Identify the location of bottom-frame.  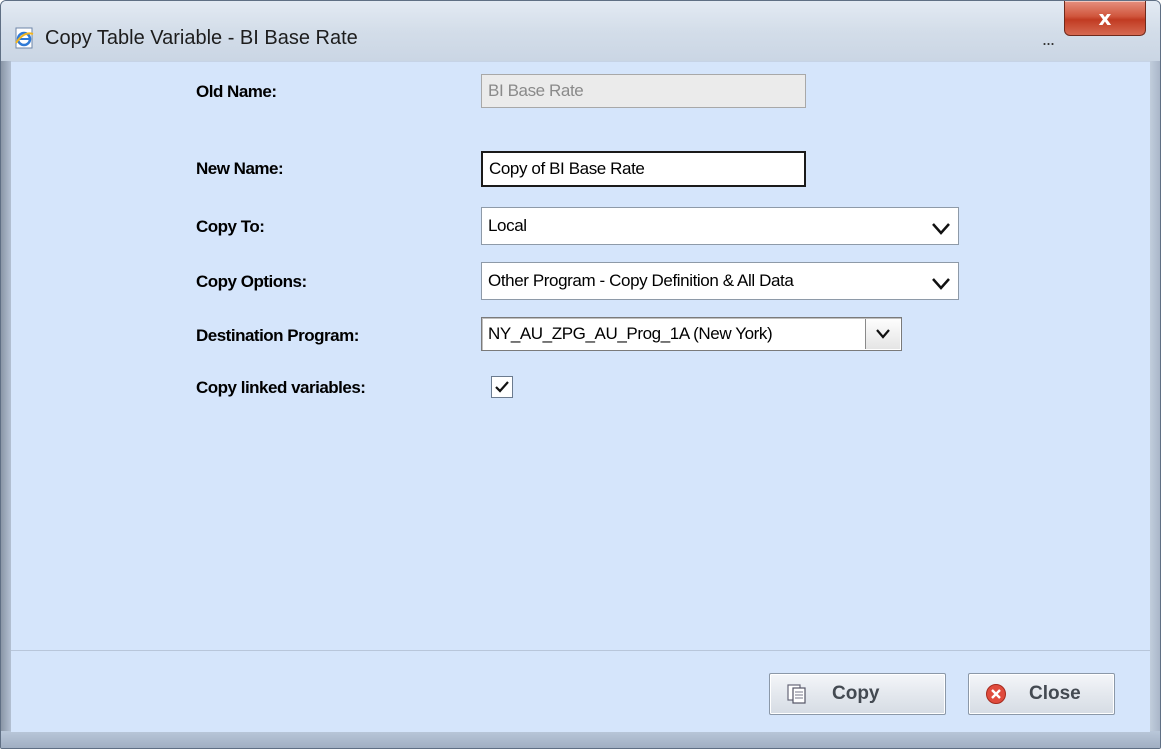
(580, 739).